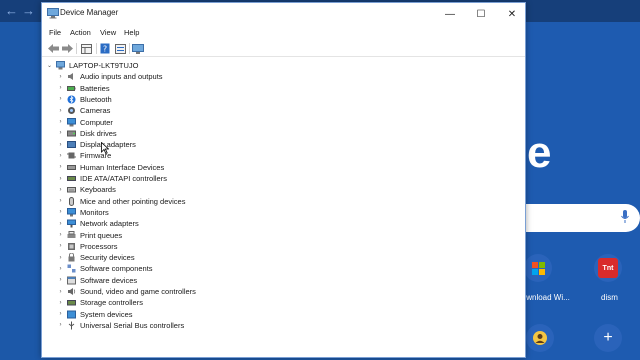  I want to click on back-icon, so click(53, 48).